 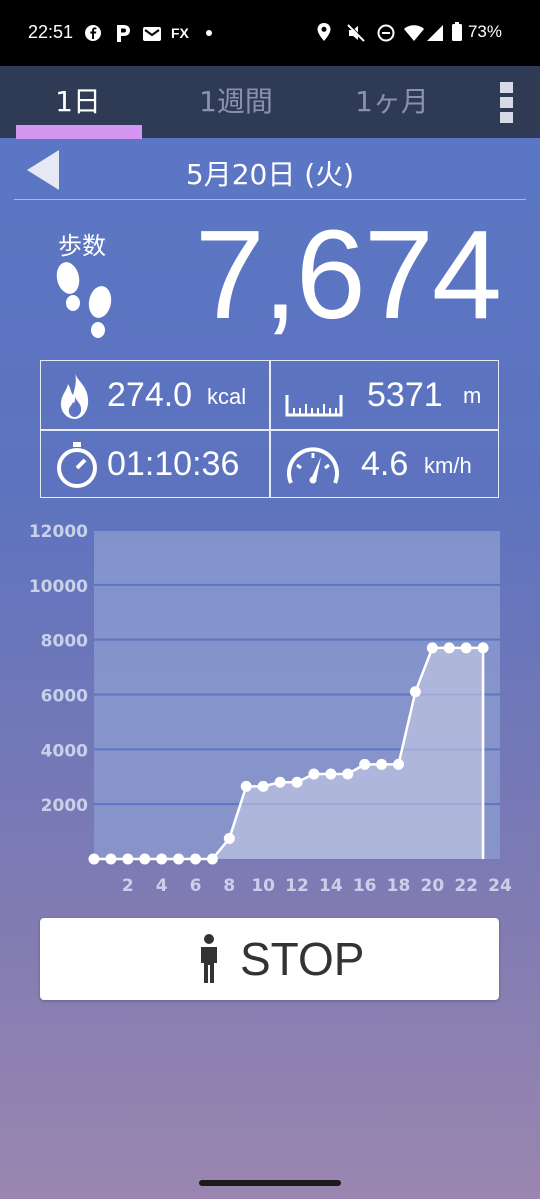 What do you see at coordinates (386, 33) in the screenshot?
I see `dnd-icon` at bounding box center [386, 33].